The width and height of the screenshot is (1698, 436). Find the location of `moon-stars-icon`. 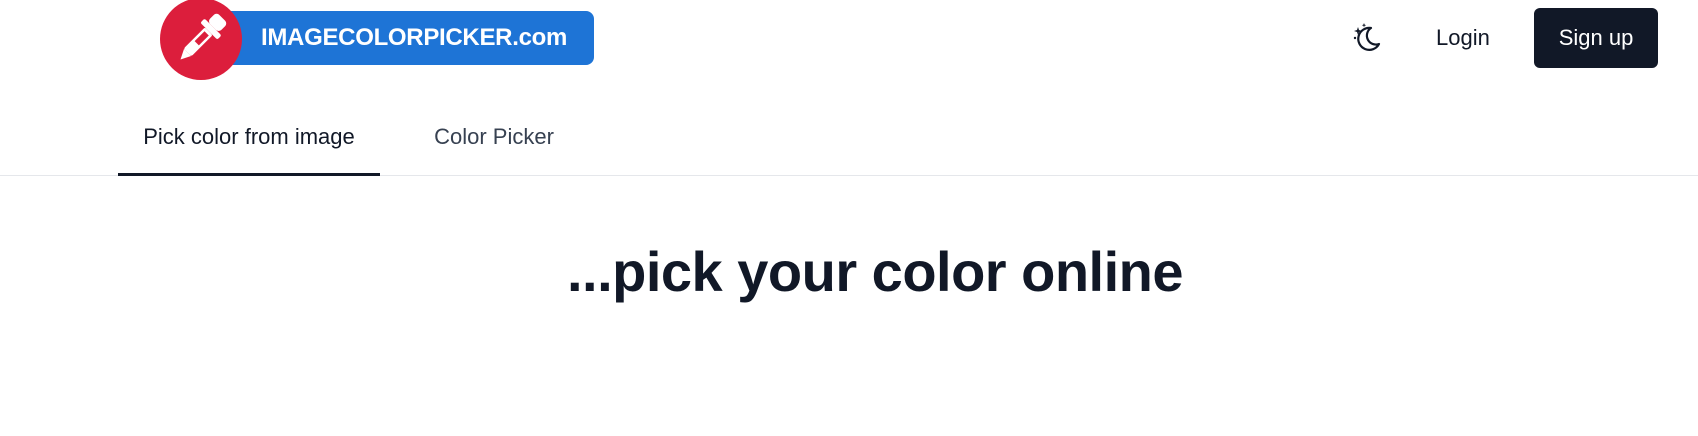

moon-stars-icon is located at coordinates (1367, 38).